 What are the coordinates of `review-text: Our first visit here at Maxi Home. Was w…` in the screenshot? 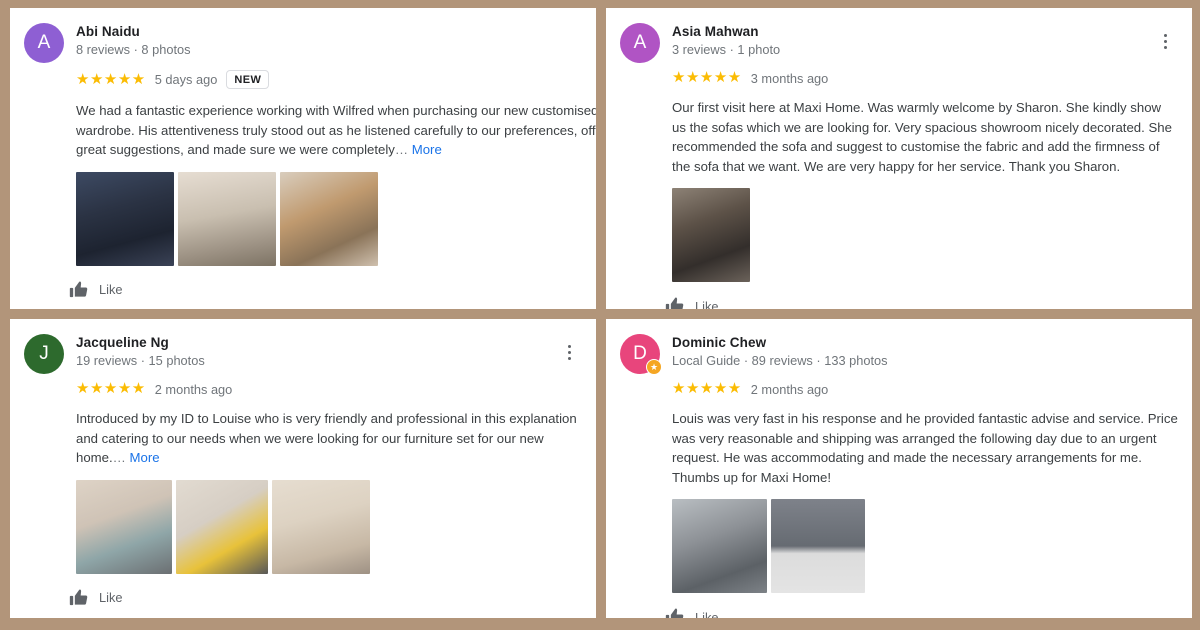 It's located at (932, 137).